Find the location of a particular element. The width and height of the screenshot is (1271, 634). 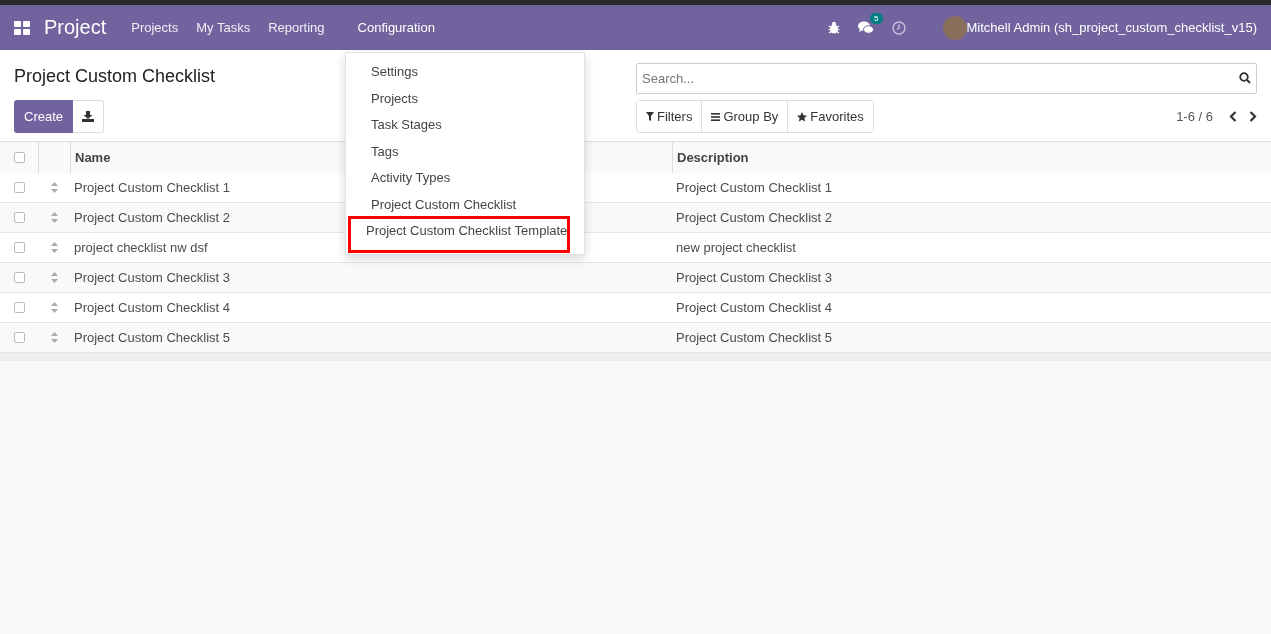

menu-item: Activity Types is located at coordinates (459, 178).